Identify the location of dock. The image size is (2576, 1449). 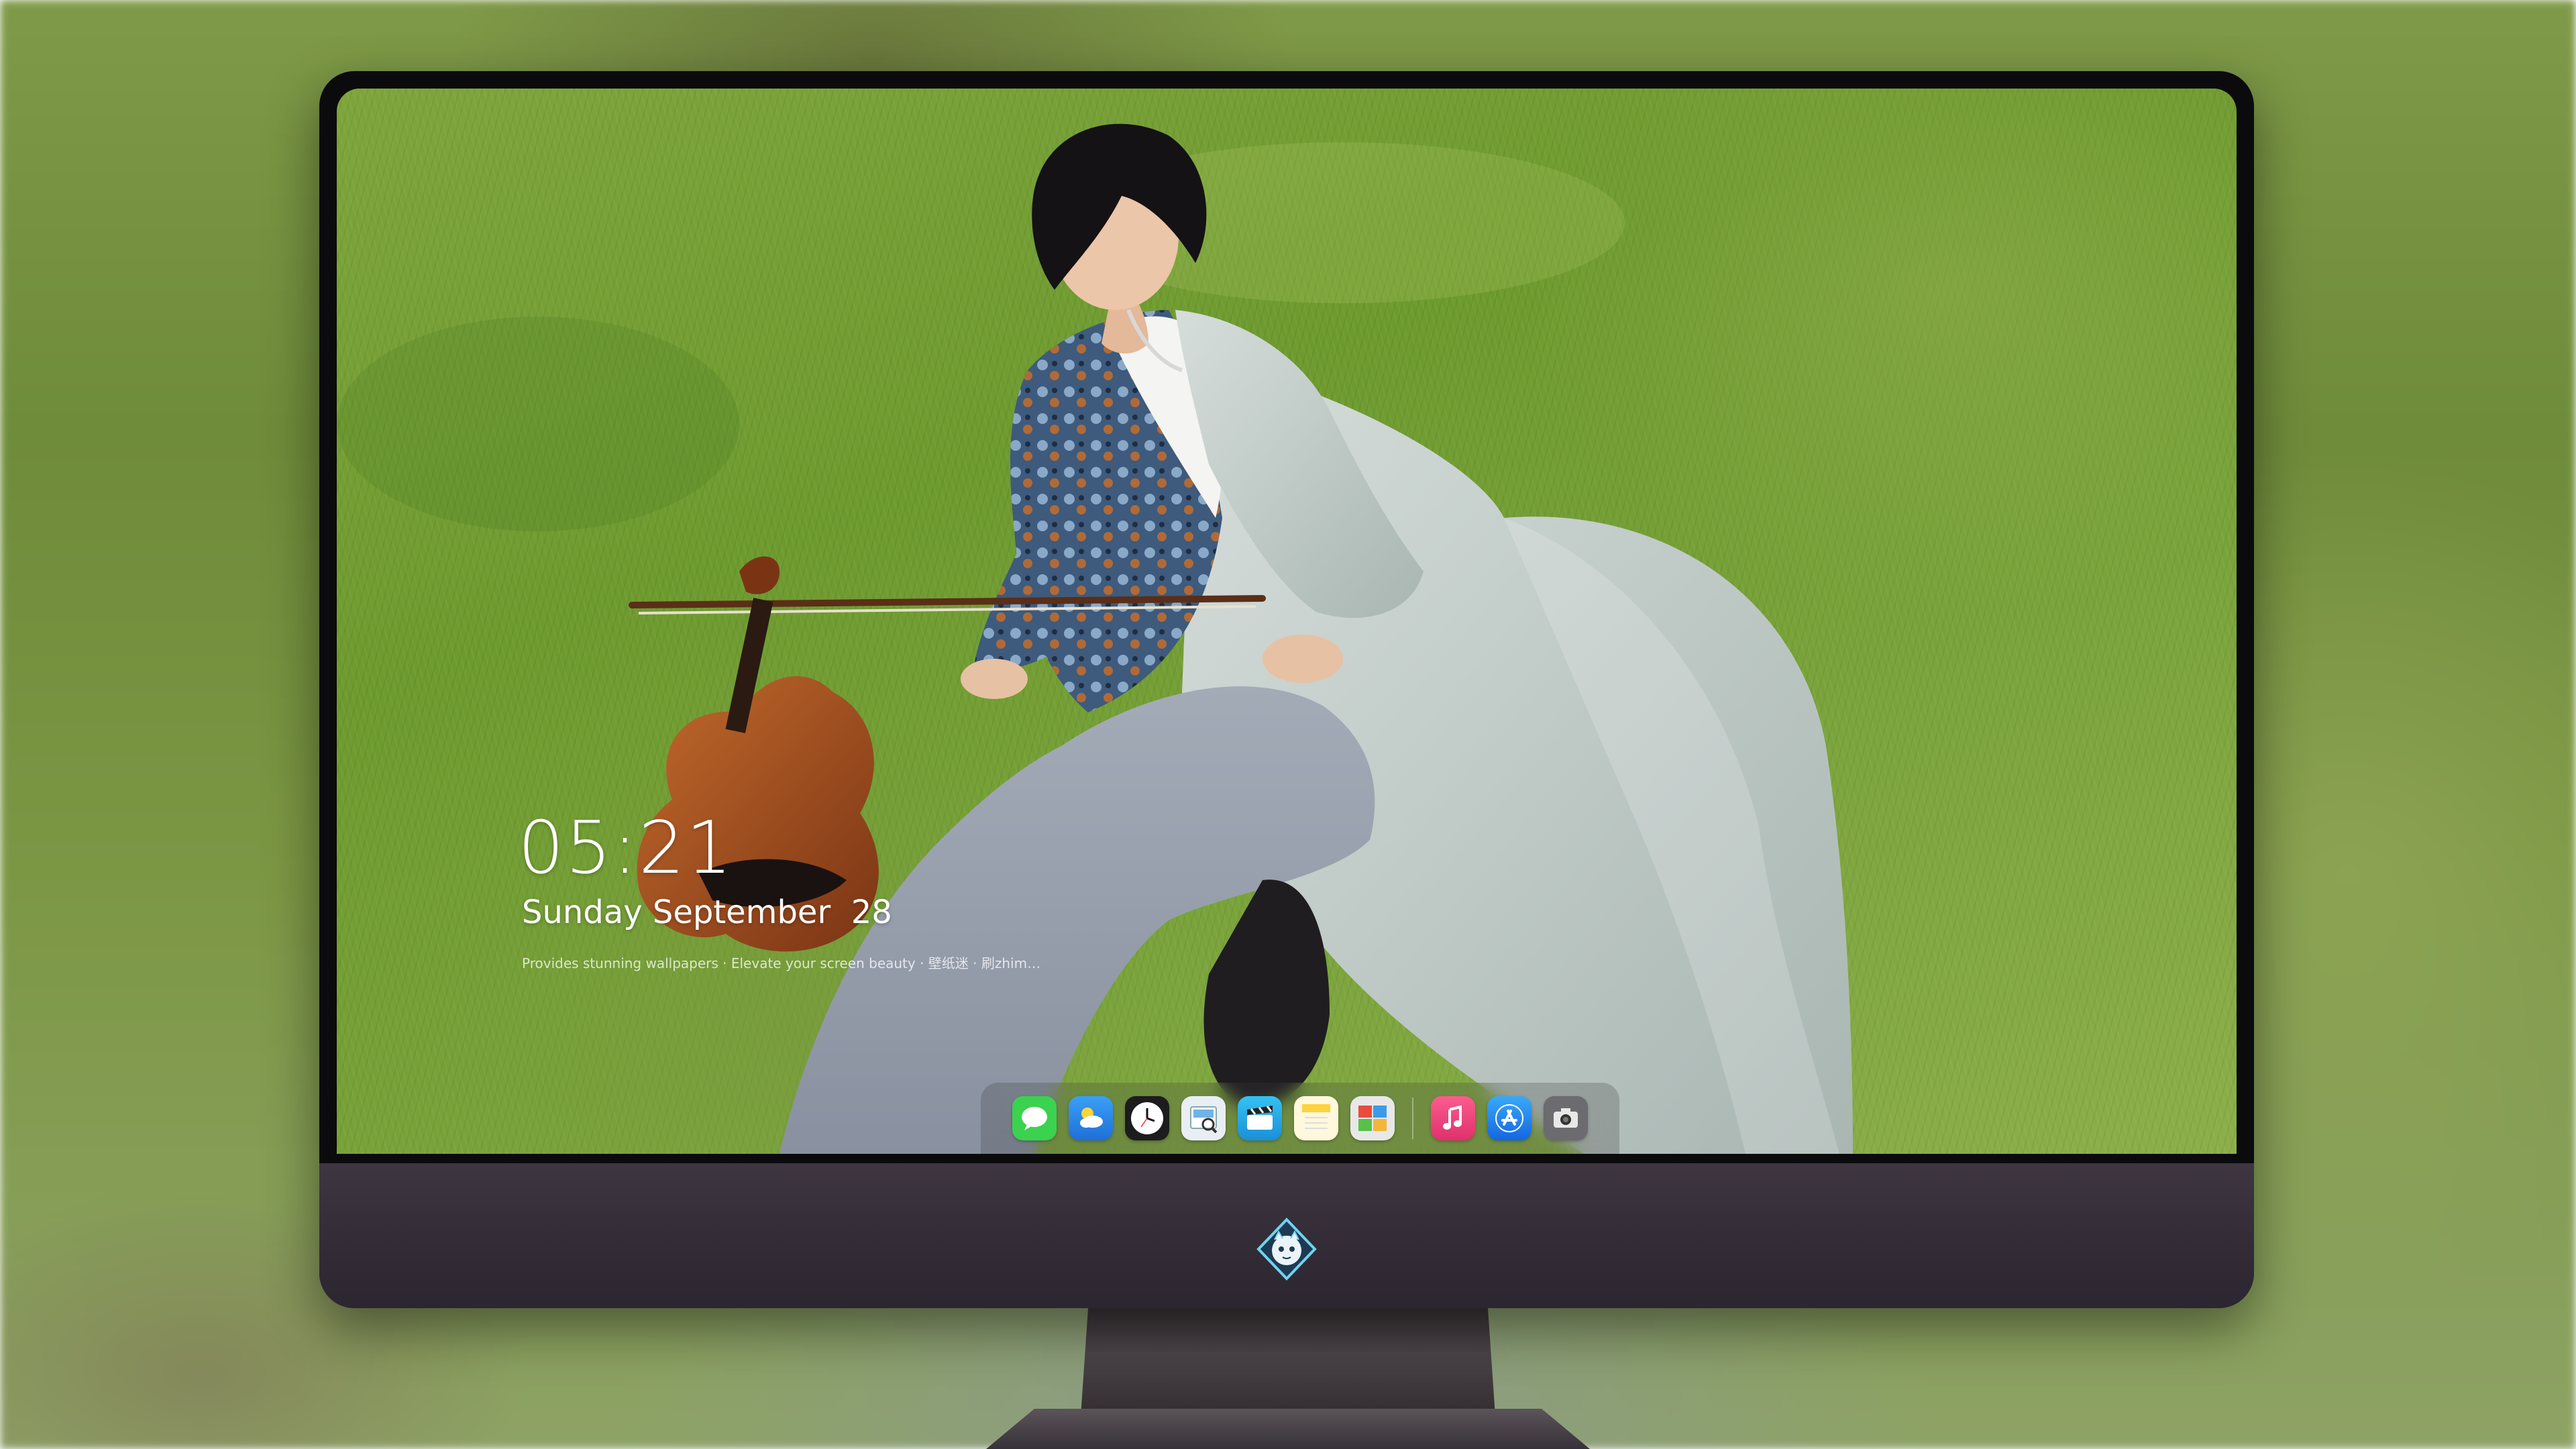
(1300, 1118).